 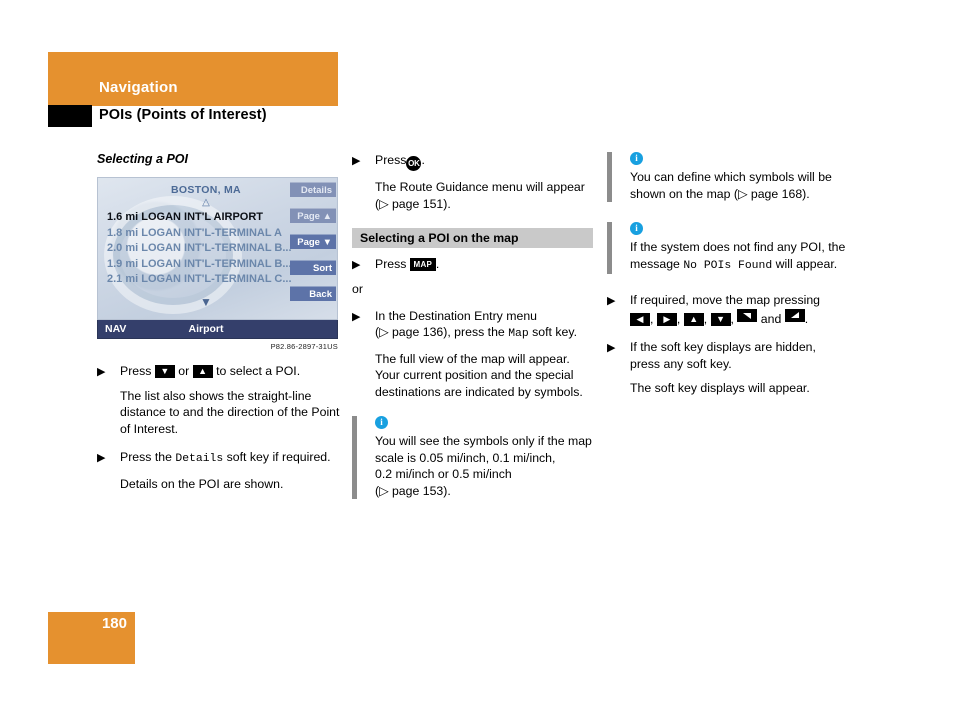 I want to click on step-text-line1: If required, move the map pressing, so click(x=725, y=300).